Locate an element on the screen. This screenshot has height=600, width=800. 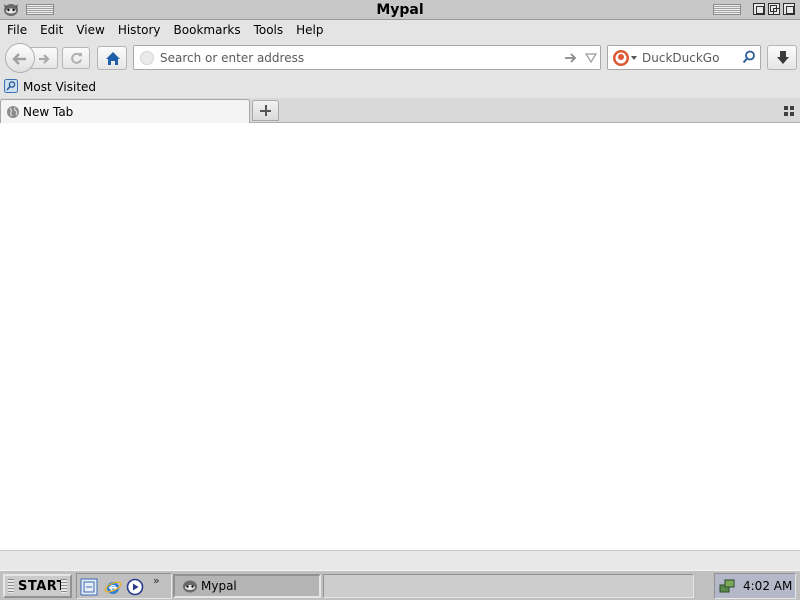
search-bar is located at coordinates (684, 57).